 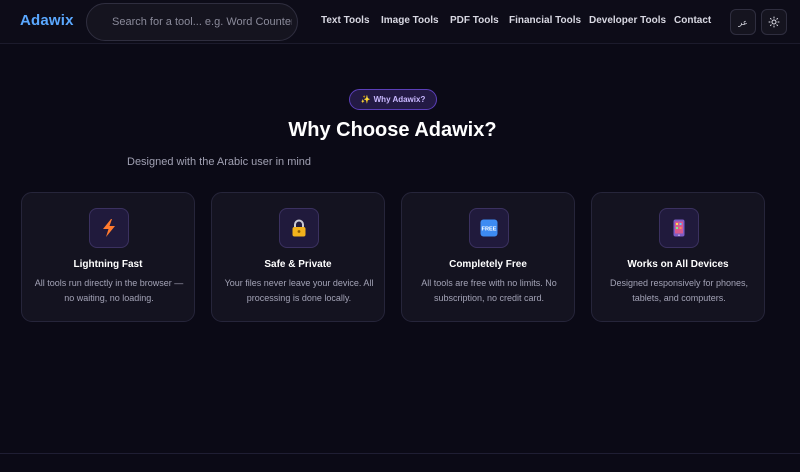 I want to click on language-label: عر, so click(x=743, y=22).